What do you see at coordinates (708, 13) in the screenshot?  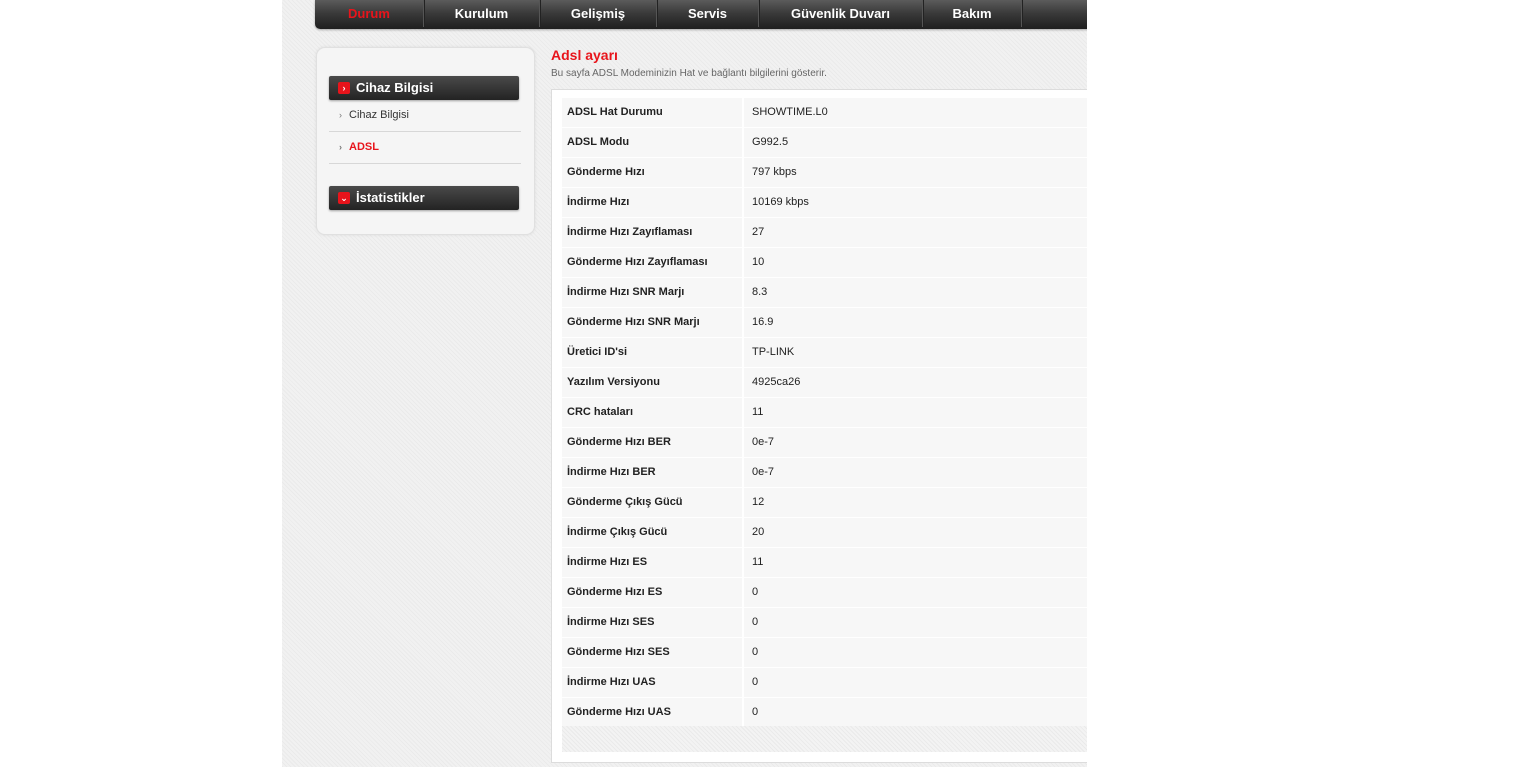 I see `nav-tab-servis: Servis` at bounding box center [708, 13].